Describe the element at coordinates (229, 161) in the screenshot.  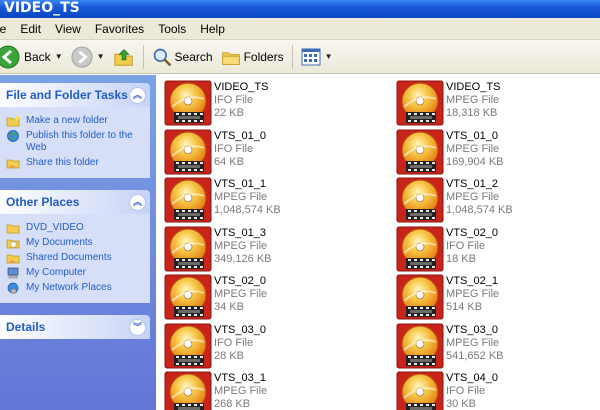
I see `file-size: 64 KB` at that location.